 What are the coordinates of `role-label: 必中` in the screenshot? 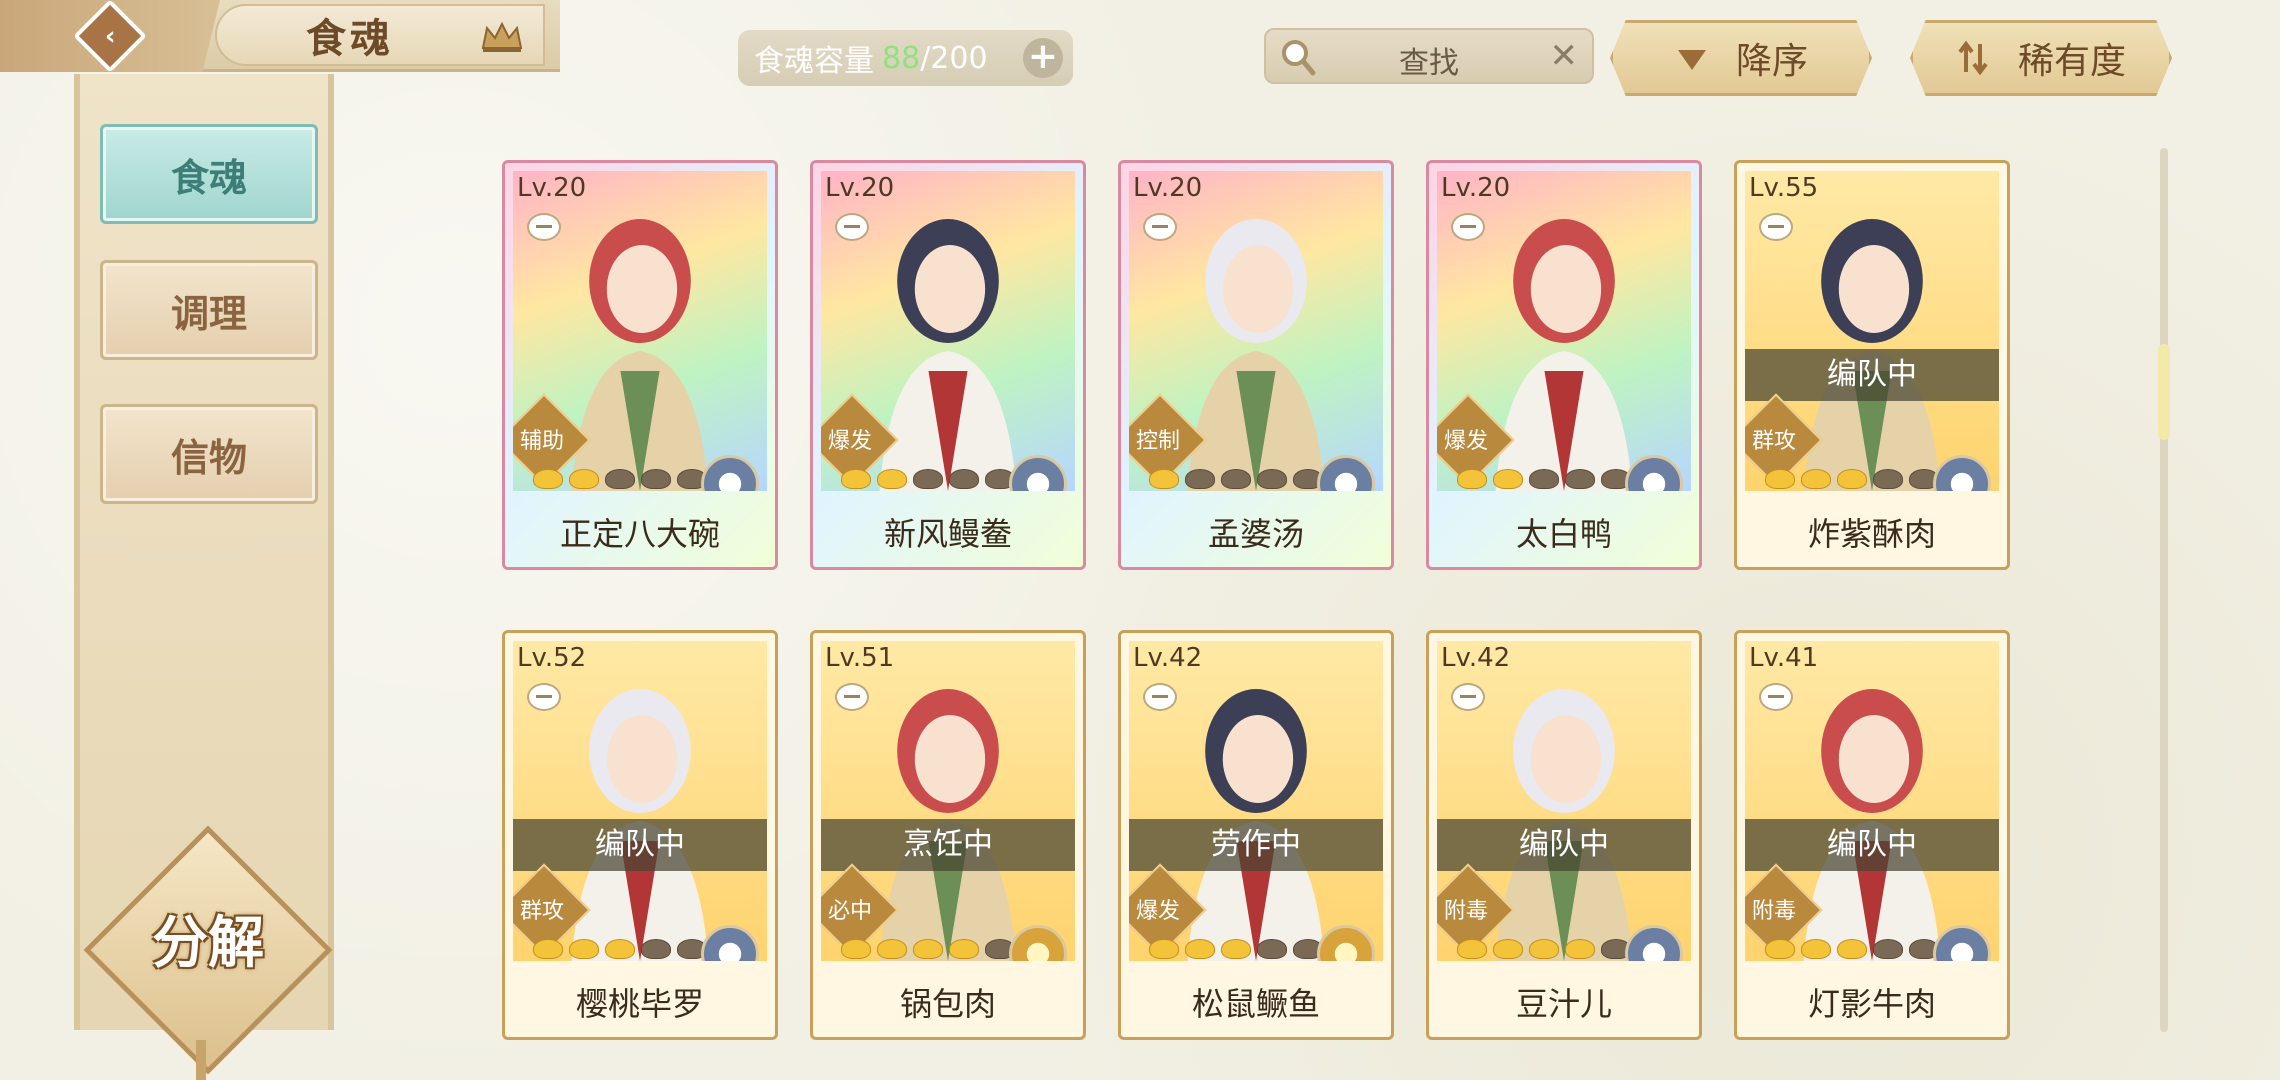 It's located at (849, 911).